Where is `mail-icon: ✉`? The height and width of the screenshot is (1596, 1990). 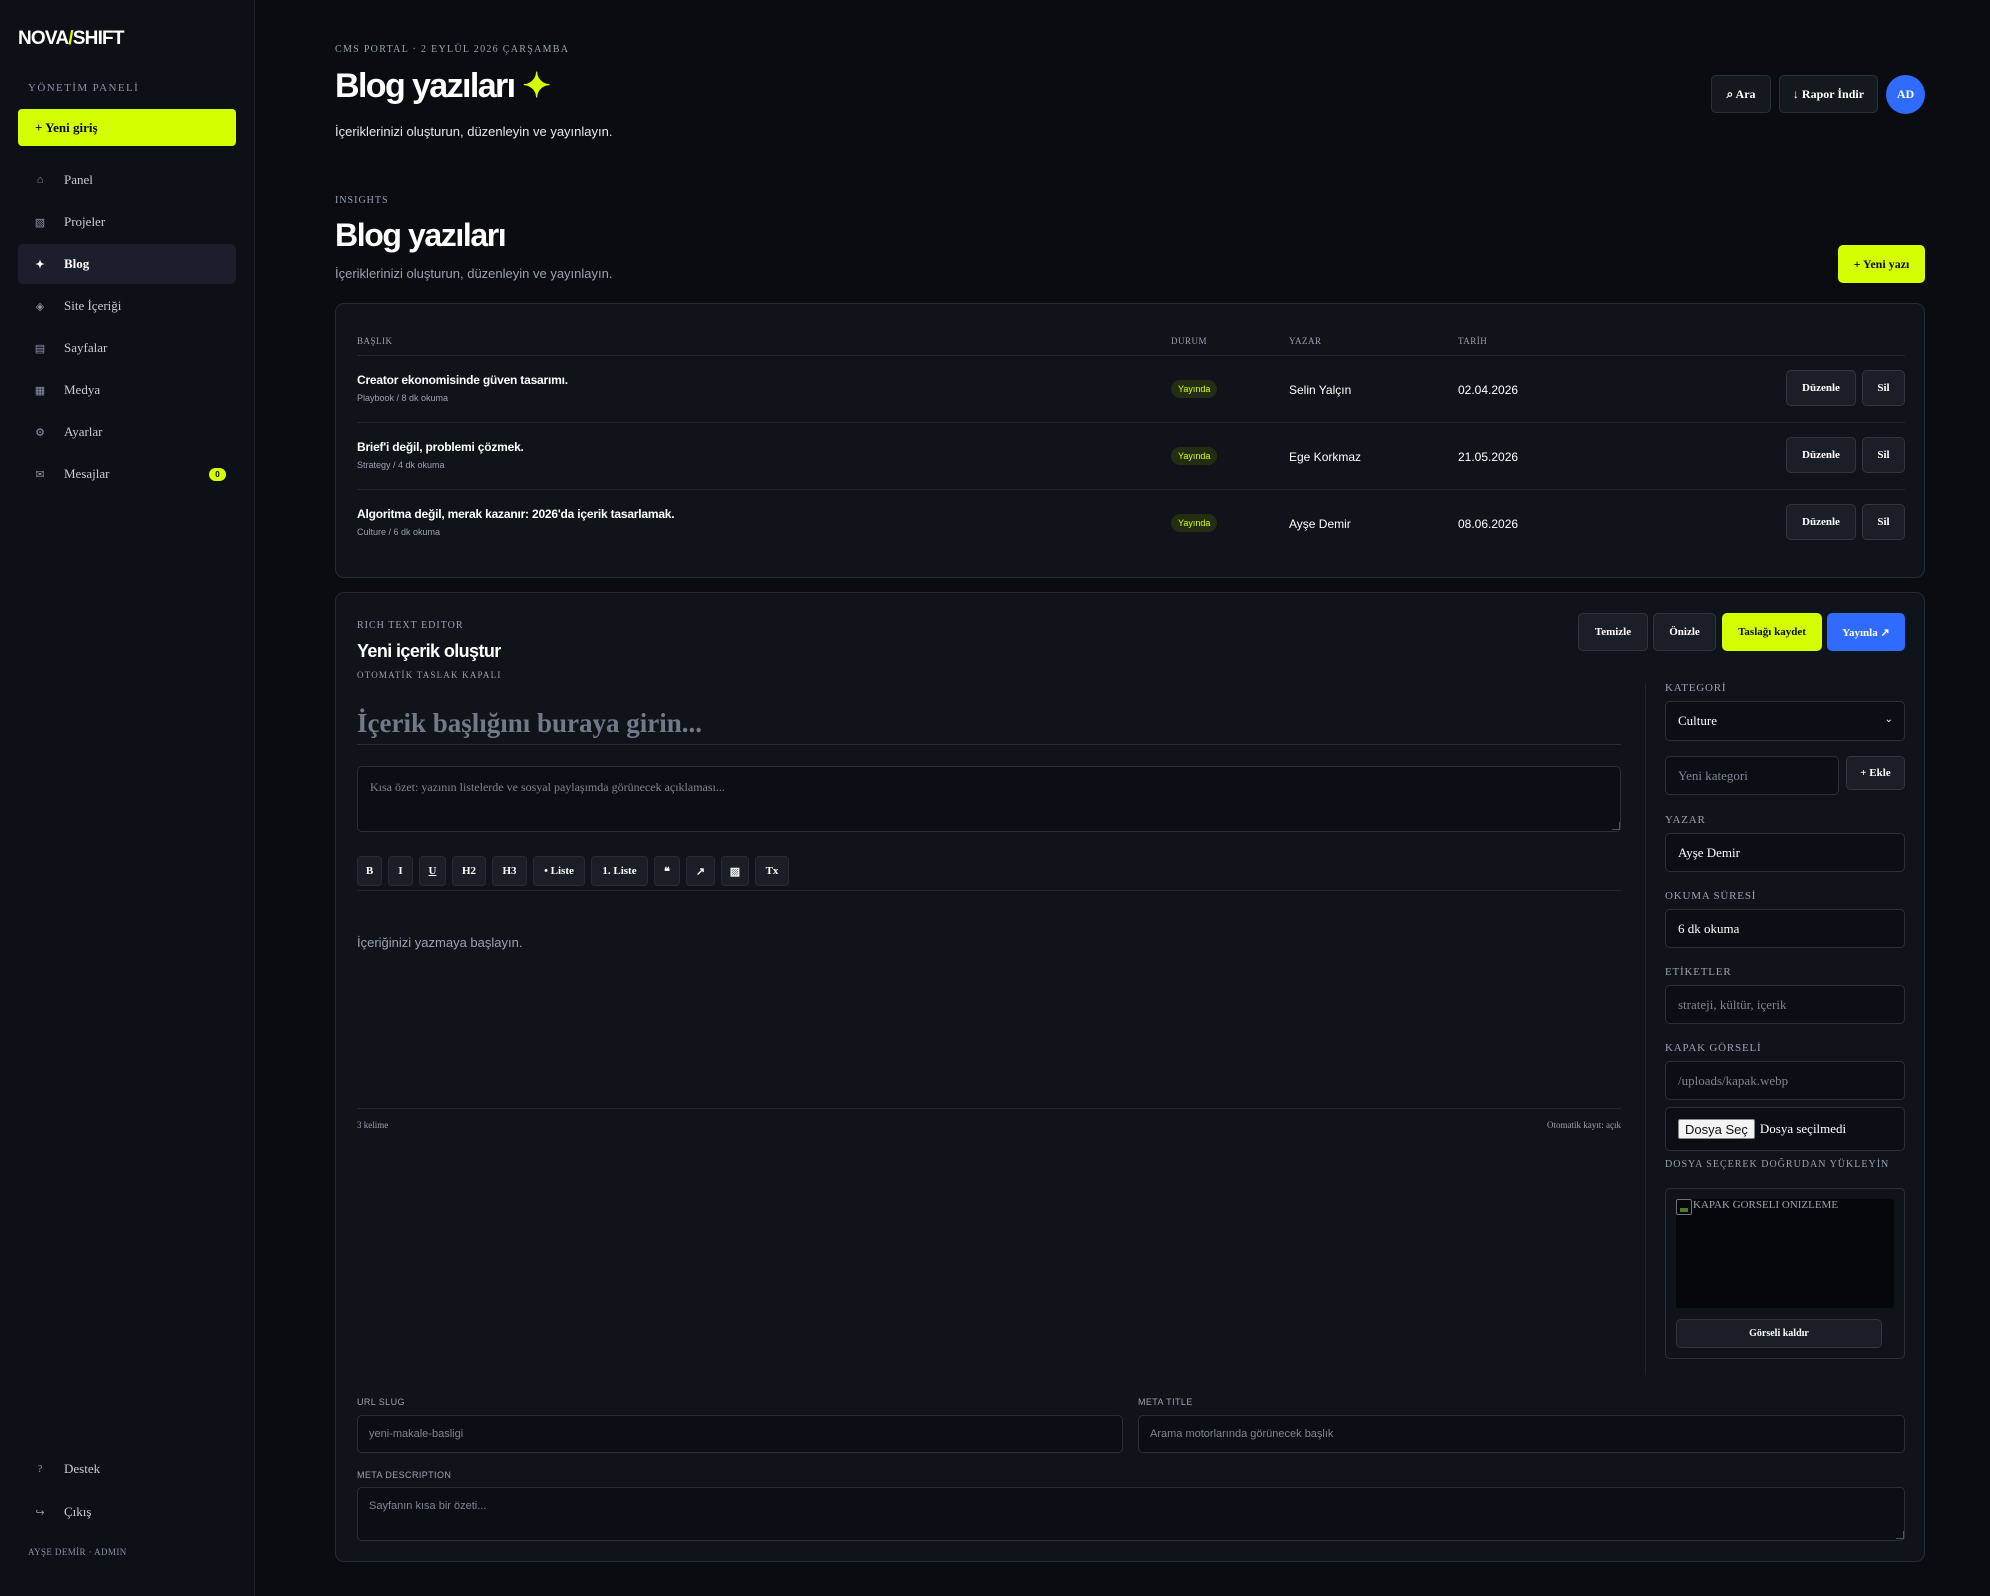 mail-icon: ✉ is located at coordinates (40, 474).